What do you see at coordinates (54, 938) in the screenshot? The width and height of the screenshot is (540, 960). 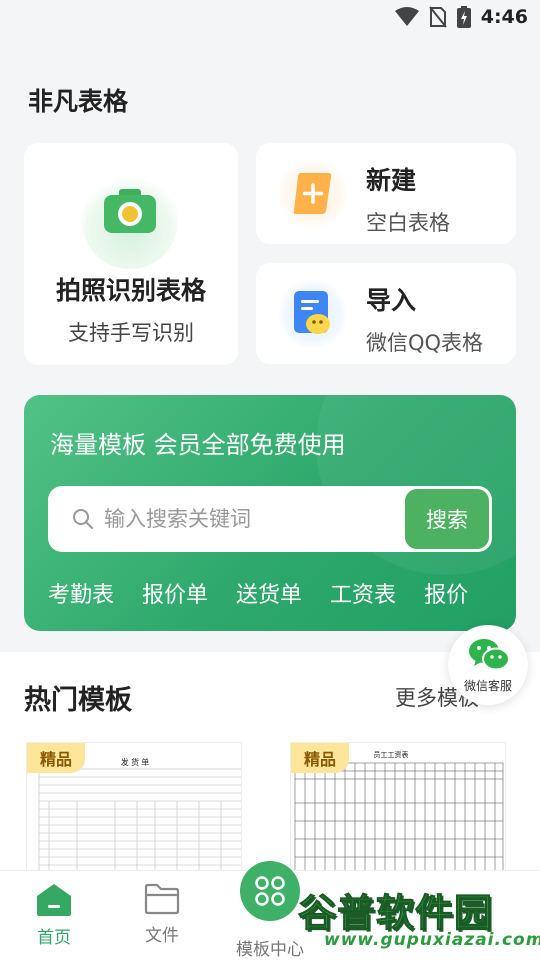 I see `nav-home-label: 首页` at bounding box center [54, 938].